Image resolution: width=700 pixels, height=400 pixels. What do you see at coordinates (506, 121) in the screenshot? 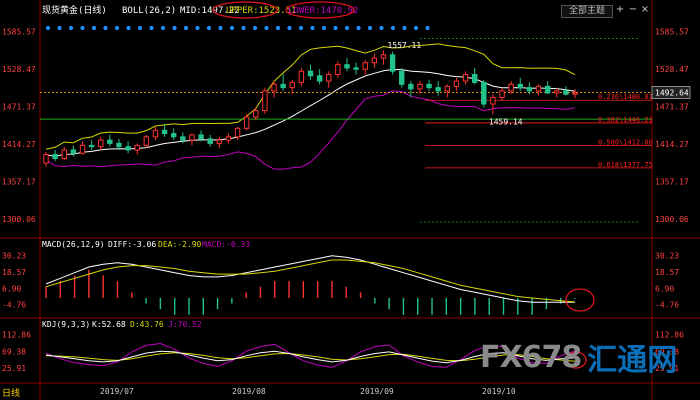
I see `low-label: 1459.14` at bounding box center [506, 121].